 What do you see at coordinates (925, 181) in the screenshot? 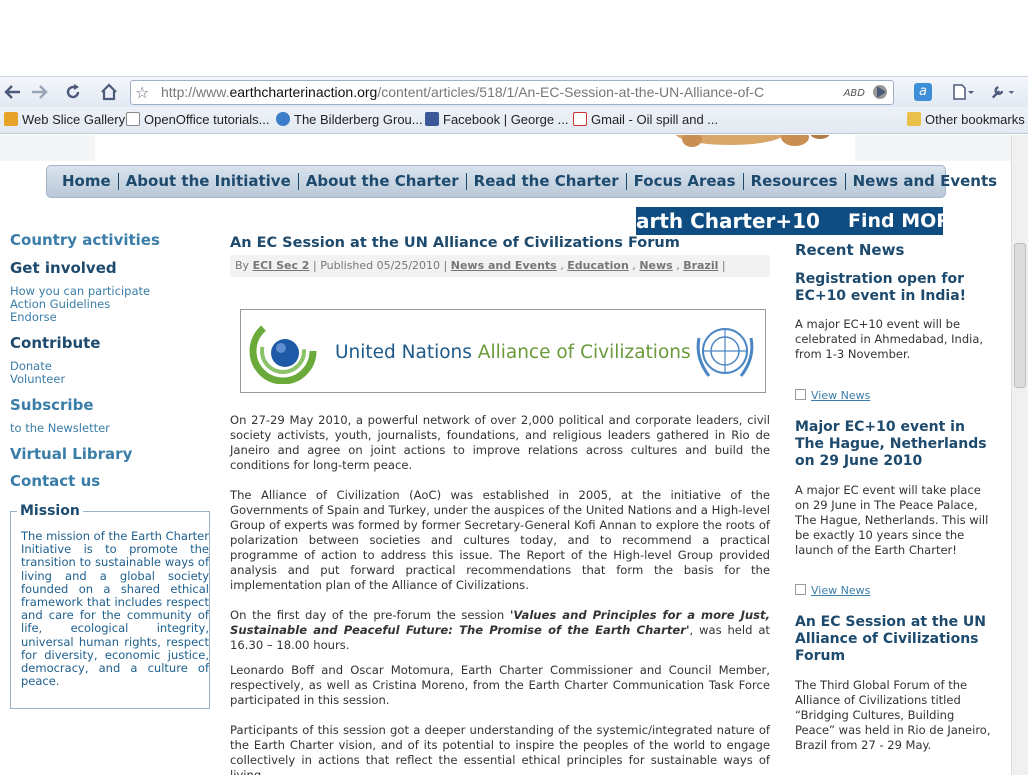
I see `nav-news-events: News and Events` at bounding box center [925, 181].